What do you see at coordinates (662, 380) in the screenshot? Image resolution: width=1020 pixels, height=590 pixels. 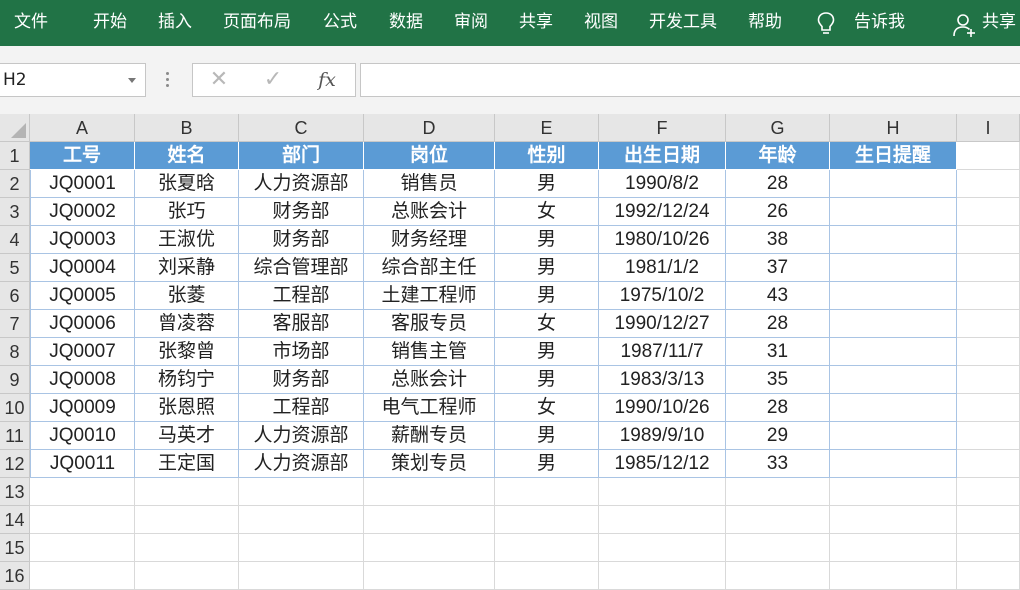 I see `table-cell: 1983/3/13` at bounding box center [662, 380].